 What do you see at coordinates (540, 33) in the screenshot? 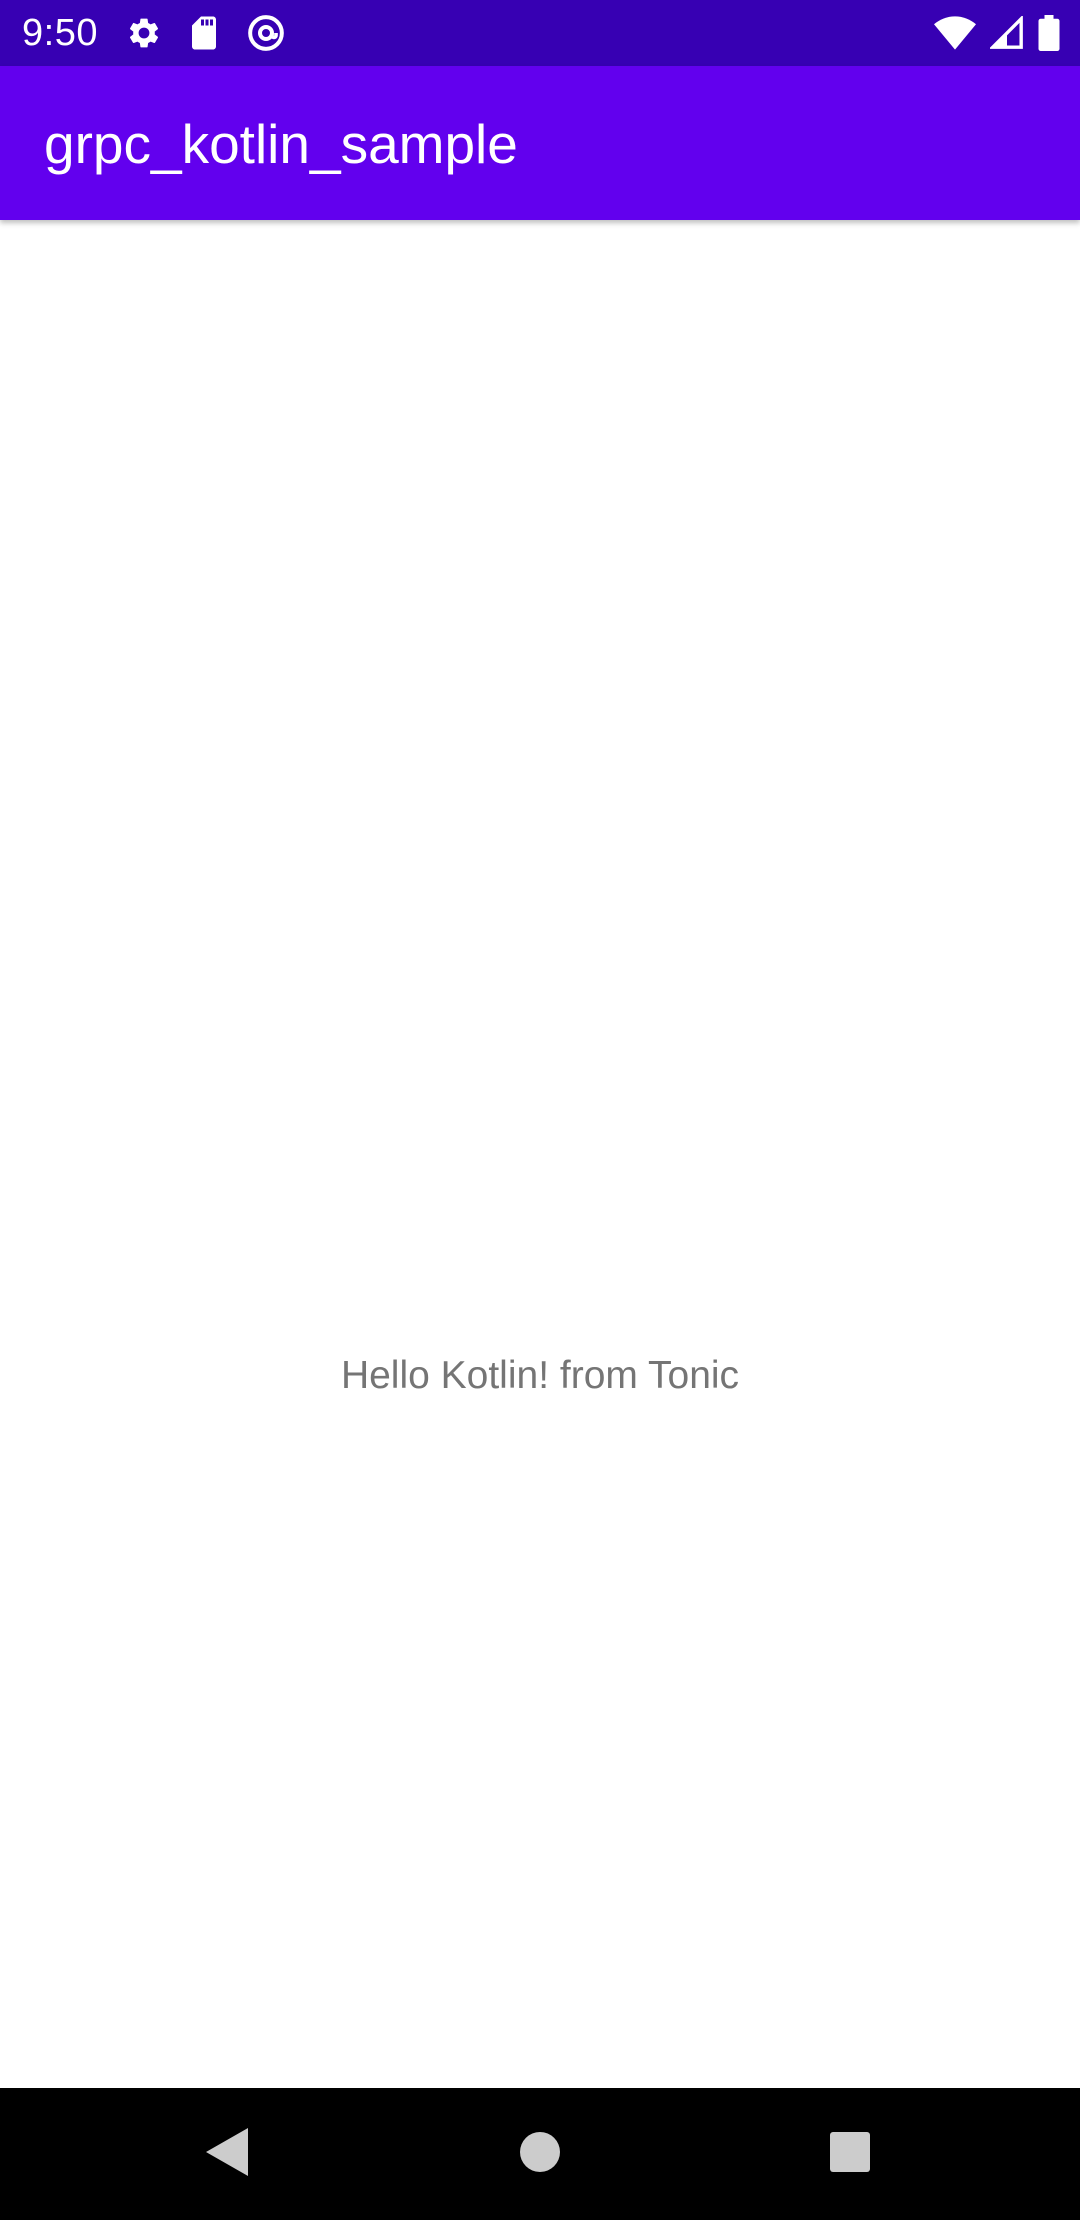
I see `status-bar: 9:50` at bounding box center [540, 33].